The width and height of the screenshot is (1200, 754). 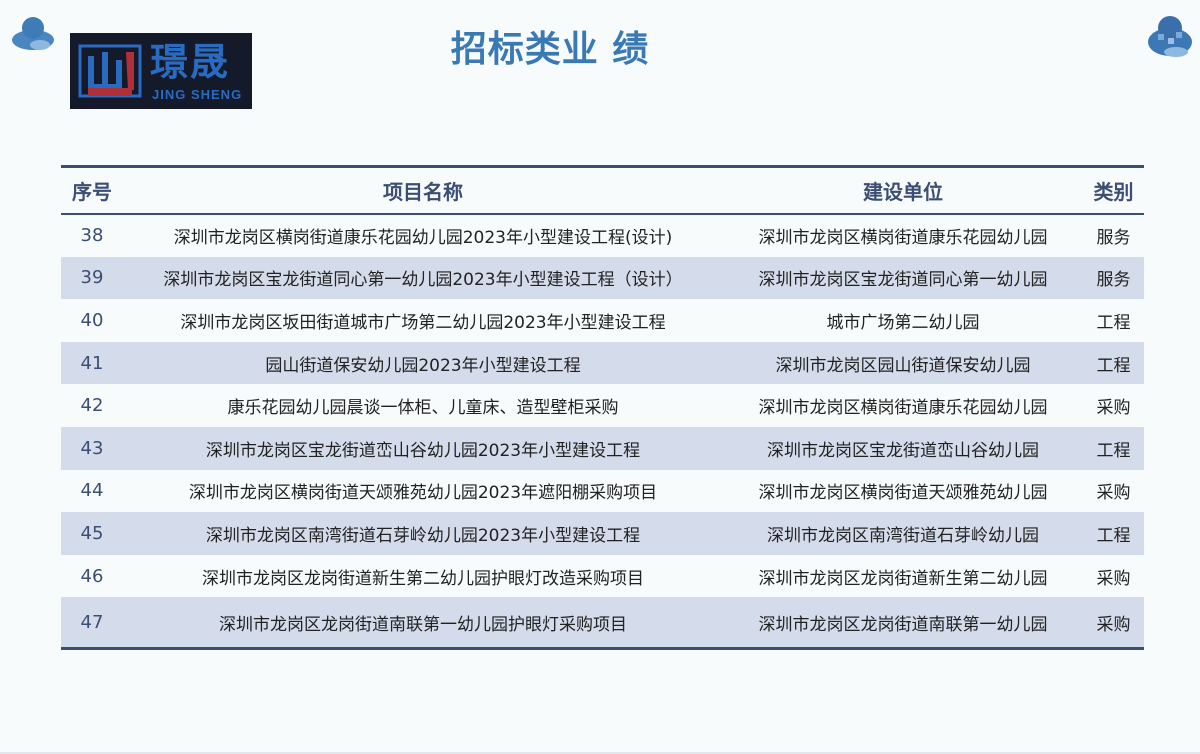 I want to click on row-num: 47, so click(x=92, y=622).